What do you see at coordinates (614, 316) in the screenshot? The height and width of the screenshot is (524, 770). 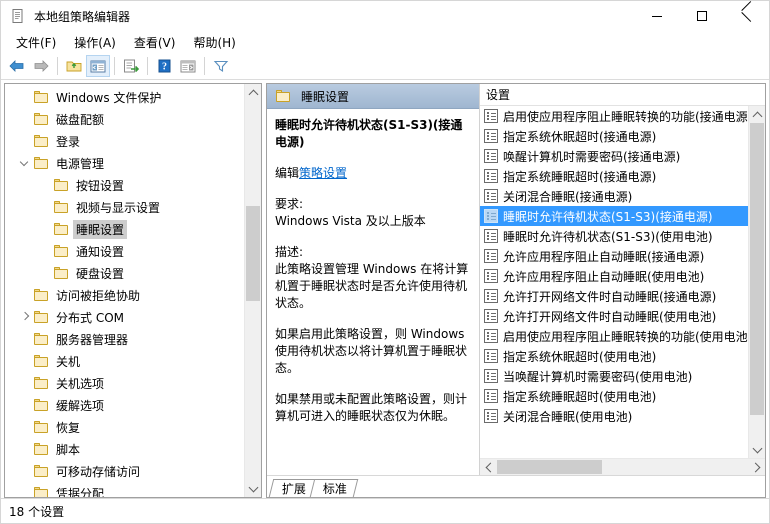 I see `settings-list-row: 允许打开网络文件时自动睡眠(使用电池)` at bounding box center [614, 316].